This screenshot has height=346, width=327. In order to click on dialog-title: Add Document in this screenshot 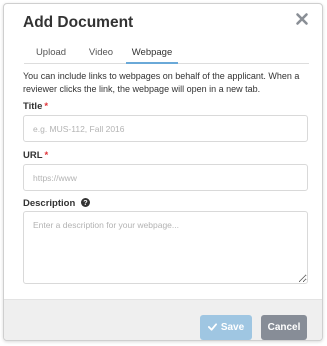, I will do `click(78, 22)`.